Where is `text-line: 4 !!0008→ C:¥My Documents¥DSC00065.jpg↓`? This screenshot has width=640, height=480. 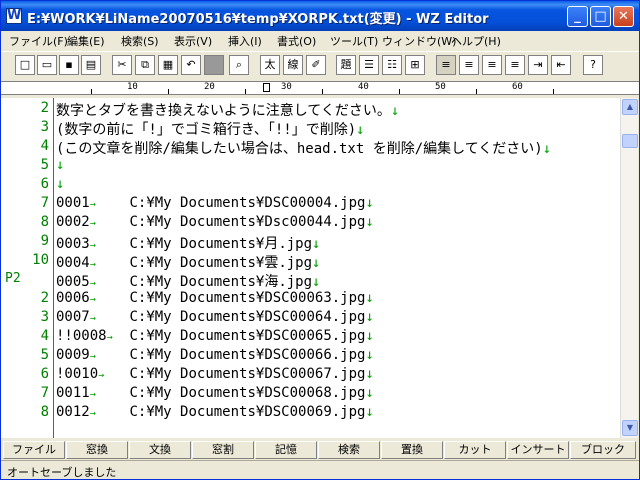 text-line: 4 !!0008→ C:¥My Documents¥DSC00065.jpg↓ is located at coordinates (310, 337).